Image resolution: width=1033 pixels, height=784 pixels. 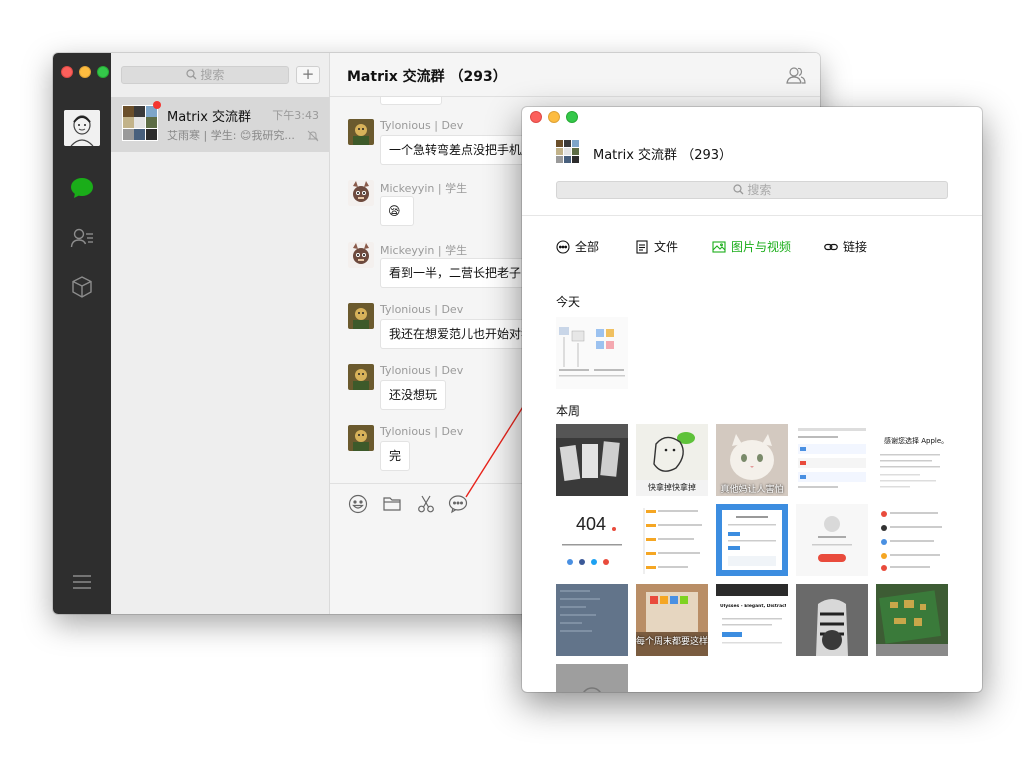 I want to click on tab-files: 文件, so click(x=656, y=247).